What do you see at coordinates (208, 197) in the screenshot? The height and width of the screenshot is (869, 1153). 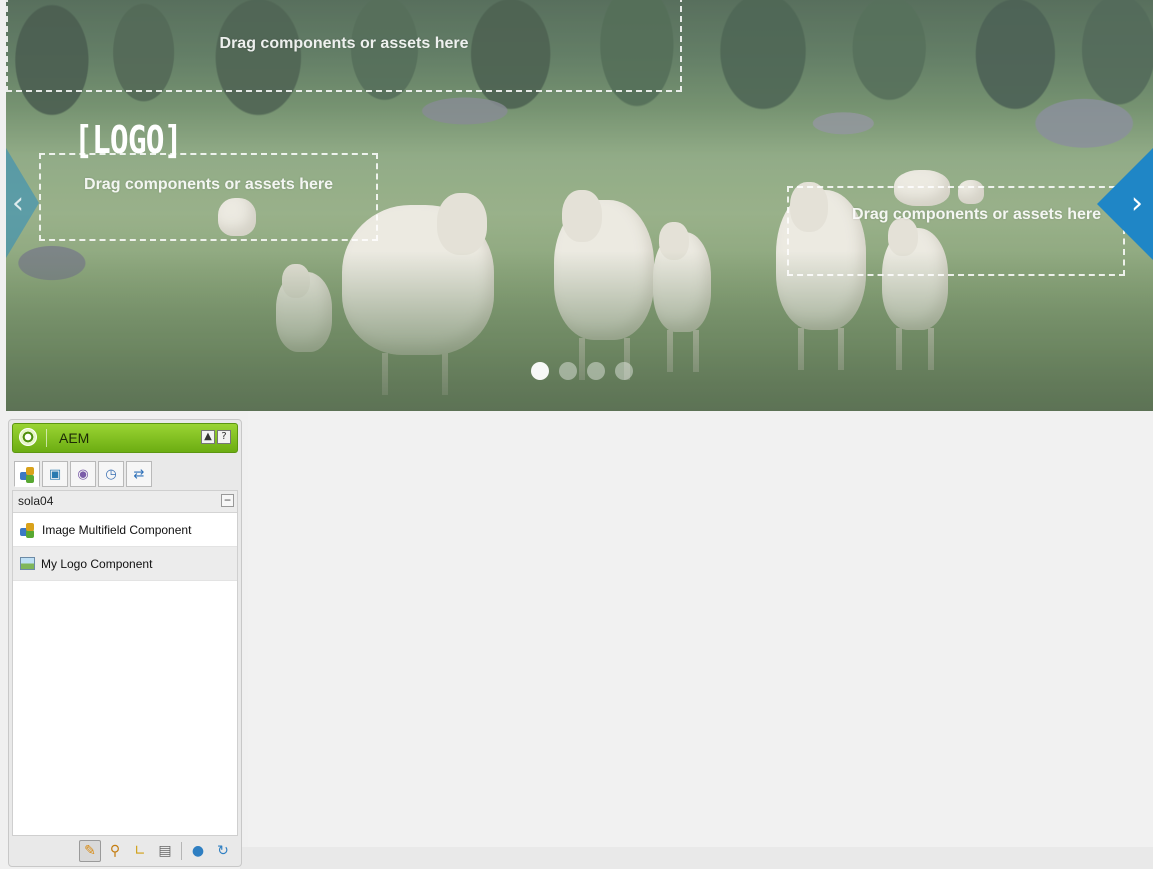 I see `drop-zone-left: Drag components or assets here` at bounding box center [208, 197].